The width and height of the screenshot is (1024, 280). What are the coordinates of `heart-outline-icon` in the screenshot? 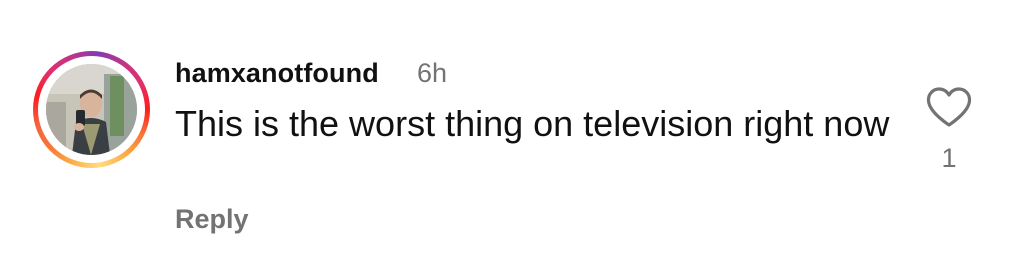 It's located at (949, 107).